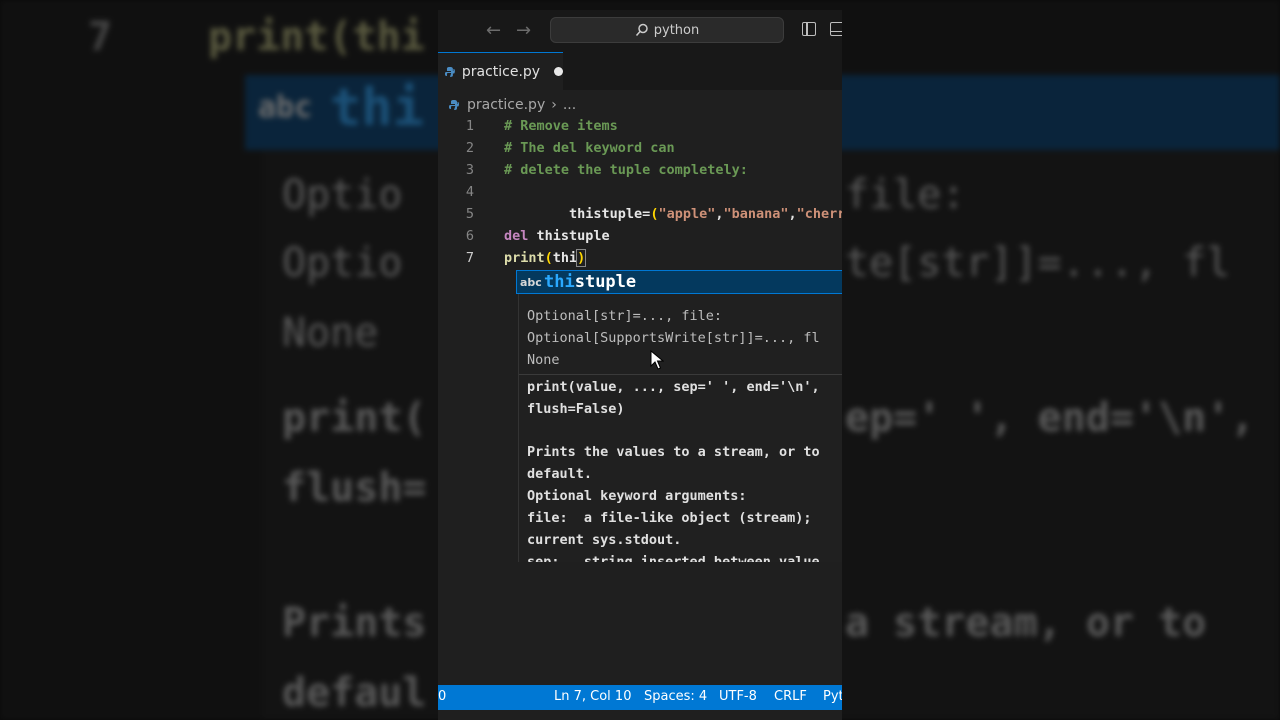 This screenshot has width=1280, height=720. Describe the element at coordinates (836, 29) in the screenshot. I see `toggle-panel-icon` at that location.